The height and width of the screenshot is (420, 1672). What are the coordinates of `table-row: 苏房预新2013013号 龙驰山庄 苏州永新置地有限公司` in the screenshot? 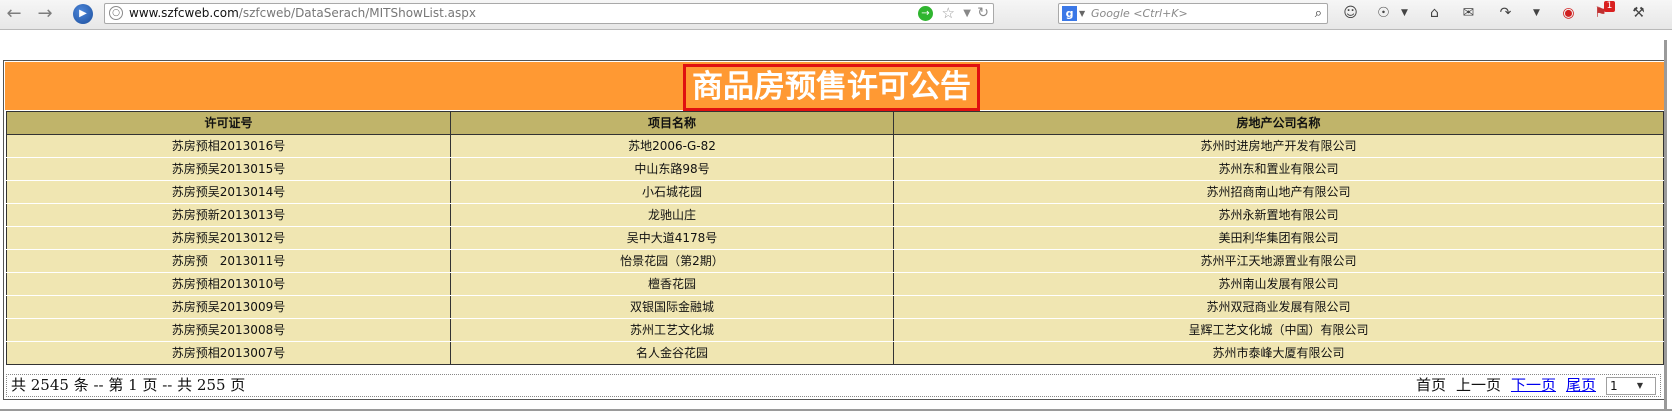 It's located at (835, 215).